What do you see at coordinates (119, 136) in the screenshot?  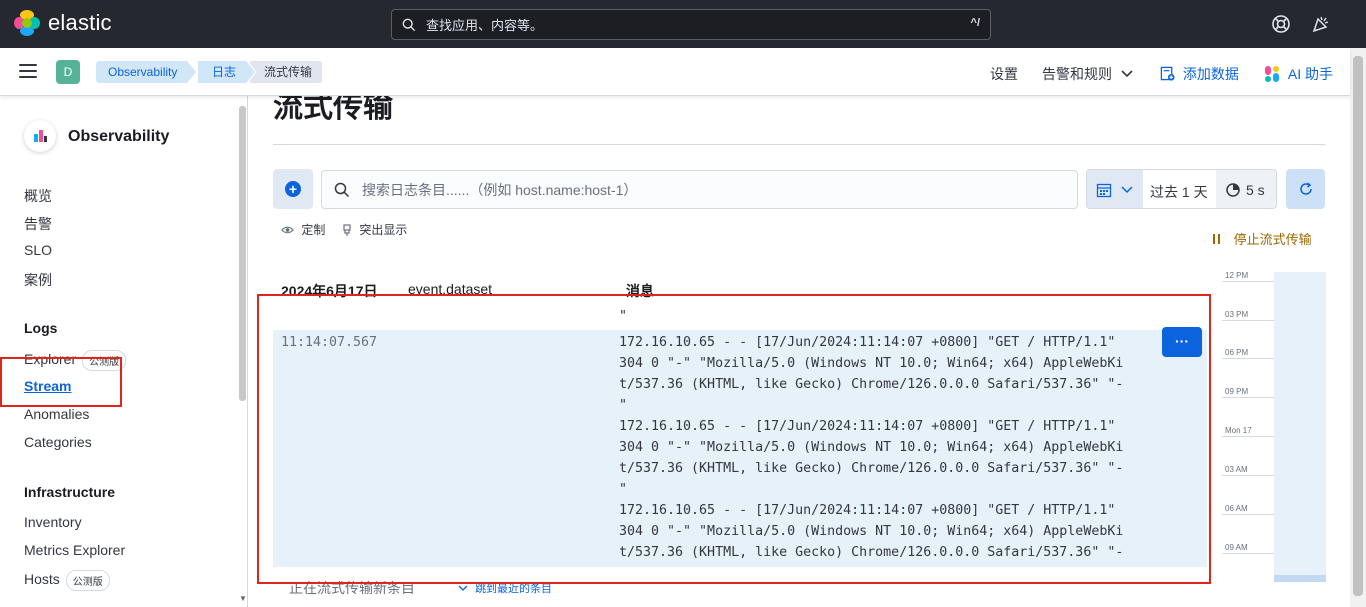 I see `solution-title: Observability` at bounding box center [119, 136].